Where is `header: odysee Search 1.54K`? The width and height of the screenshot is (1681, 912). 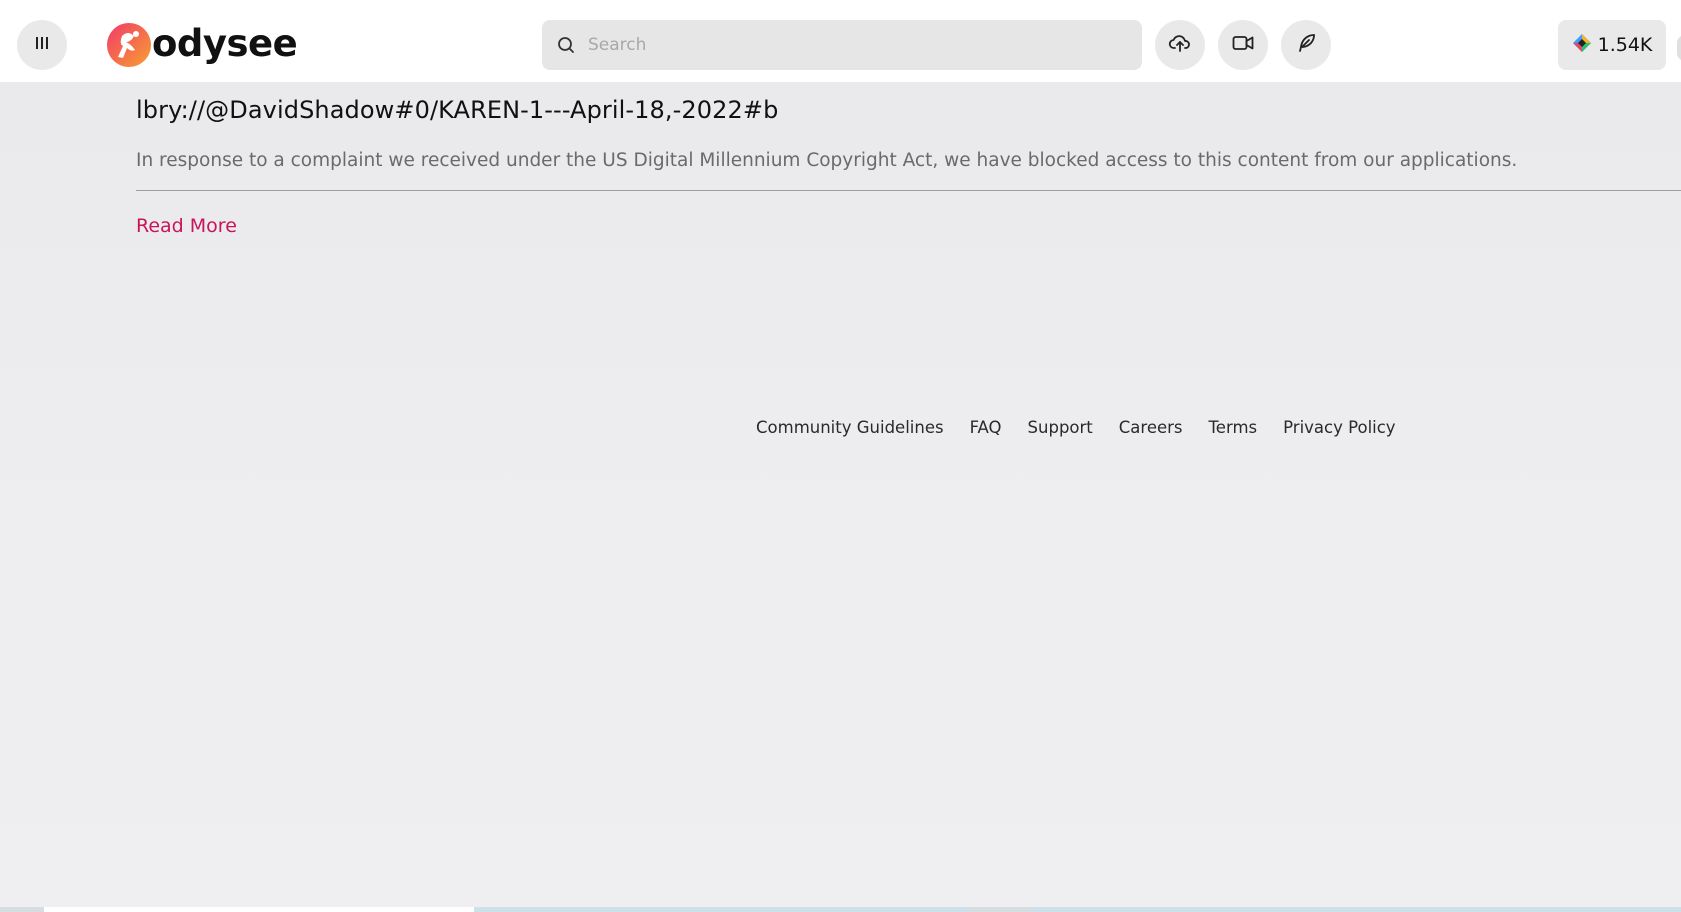
header: odysee Search 1.54K is located at coordinates (840, 44).